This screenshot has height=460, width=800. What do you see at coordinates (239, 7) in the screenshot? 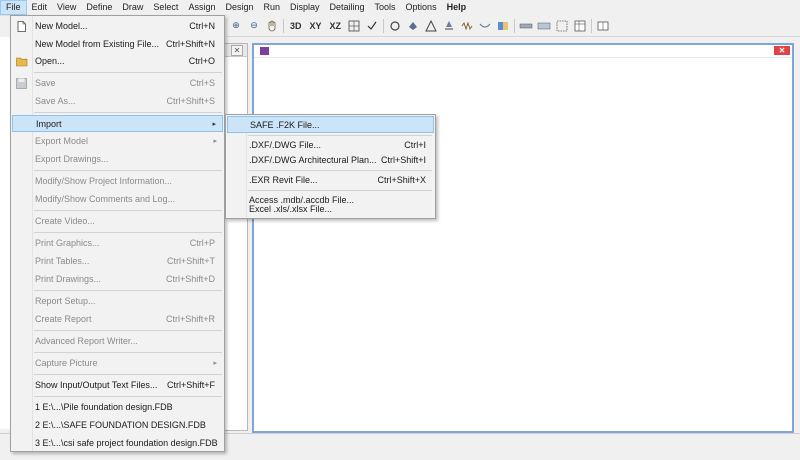
I see `menu-design: Design` at bounding box center [239, 7].